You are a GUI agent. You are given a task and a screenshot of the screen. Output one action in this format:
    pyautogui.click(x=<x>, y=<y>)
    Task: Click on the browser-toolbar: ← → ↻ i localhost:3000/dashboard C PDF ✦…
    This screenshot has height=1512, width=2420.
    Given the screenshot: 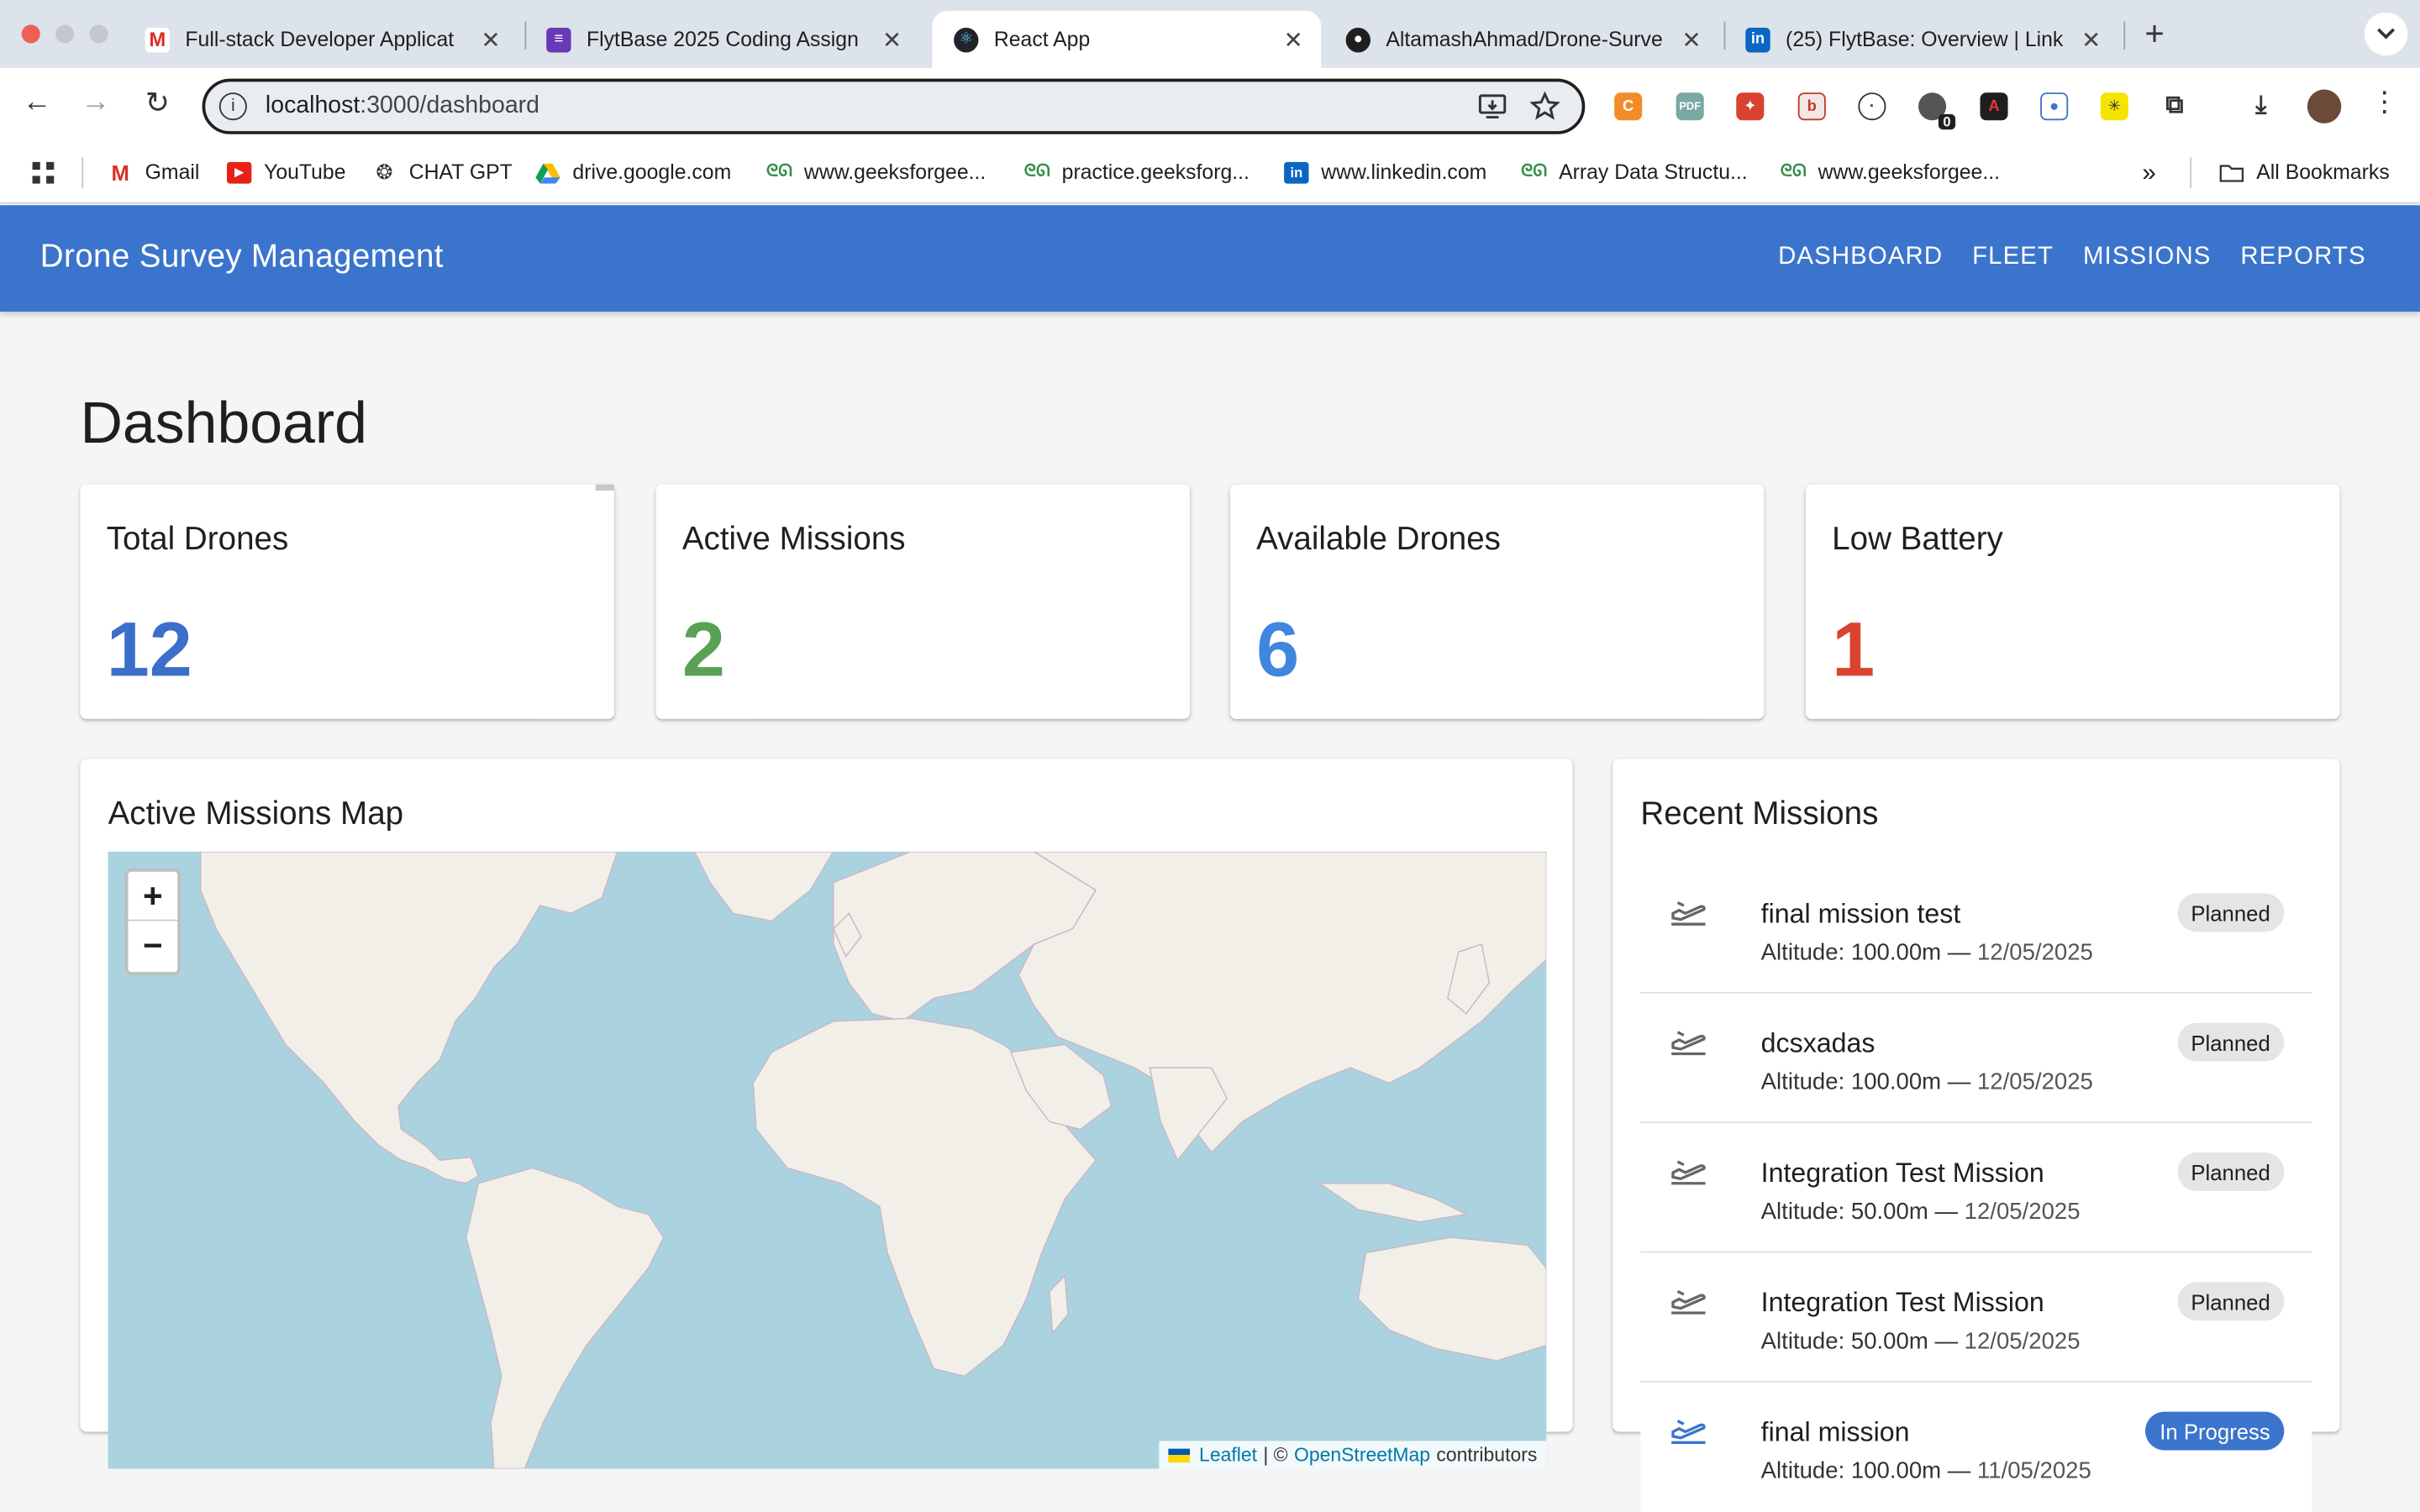 What is the action you would take?
    pyautogui.click(x=1210, y=106)
    